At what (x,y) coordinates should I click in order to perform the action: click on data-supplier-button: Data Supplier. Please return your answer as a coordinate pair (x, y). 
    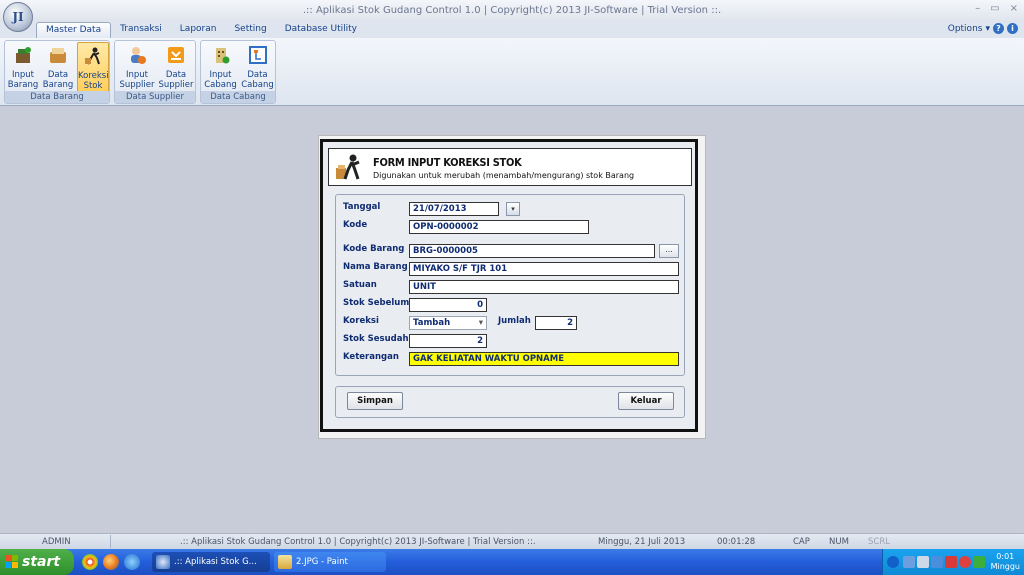
    Looking at the image, I should click on (176, 67).